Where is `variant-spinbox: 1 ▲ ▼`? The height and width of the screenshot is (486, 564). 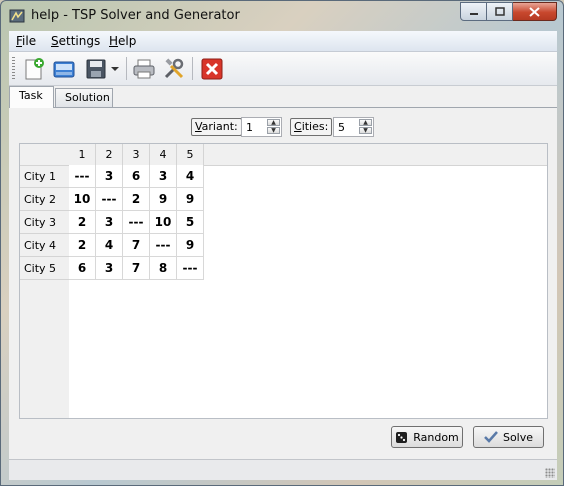
variant-spinbox: 1 ▲ ▼ is located at coordinates (261, 127).